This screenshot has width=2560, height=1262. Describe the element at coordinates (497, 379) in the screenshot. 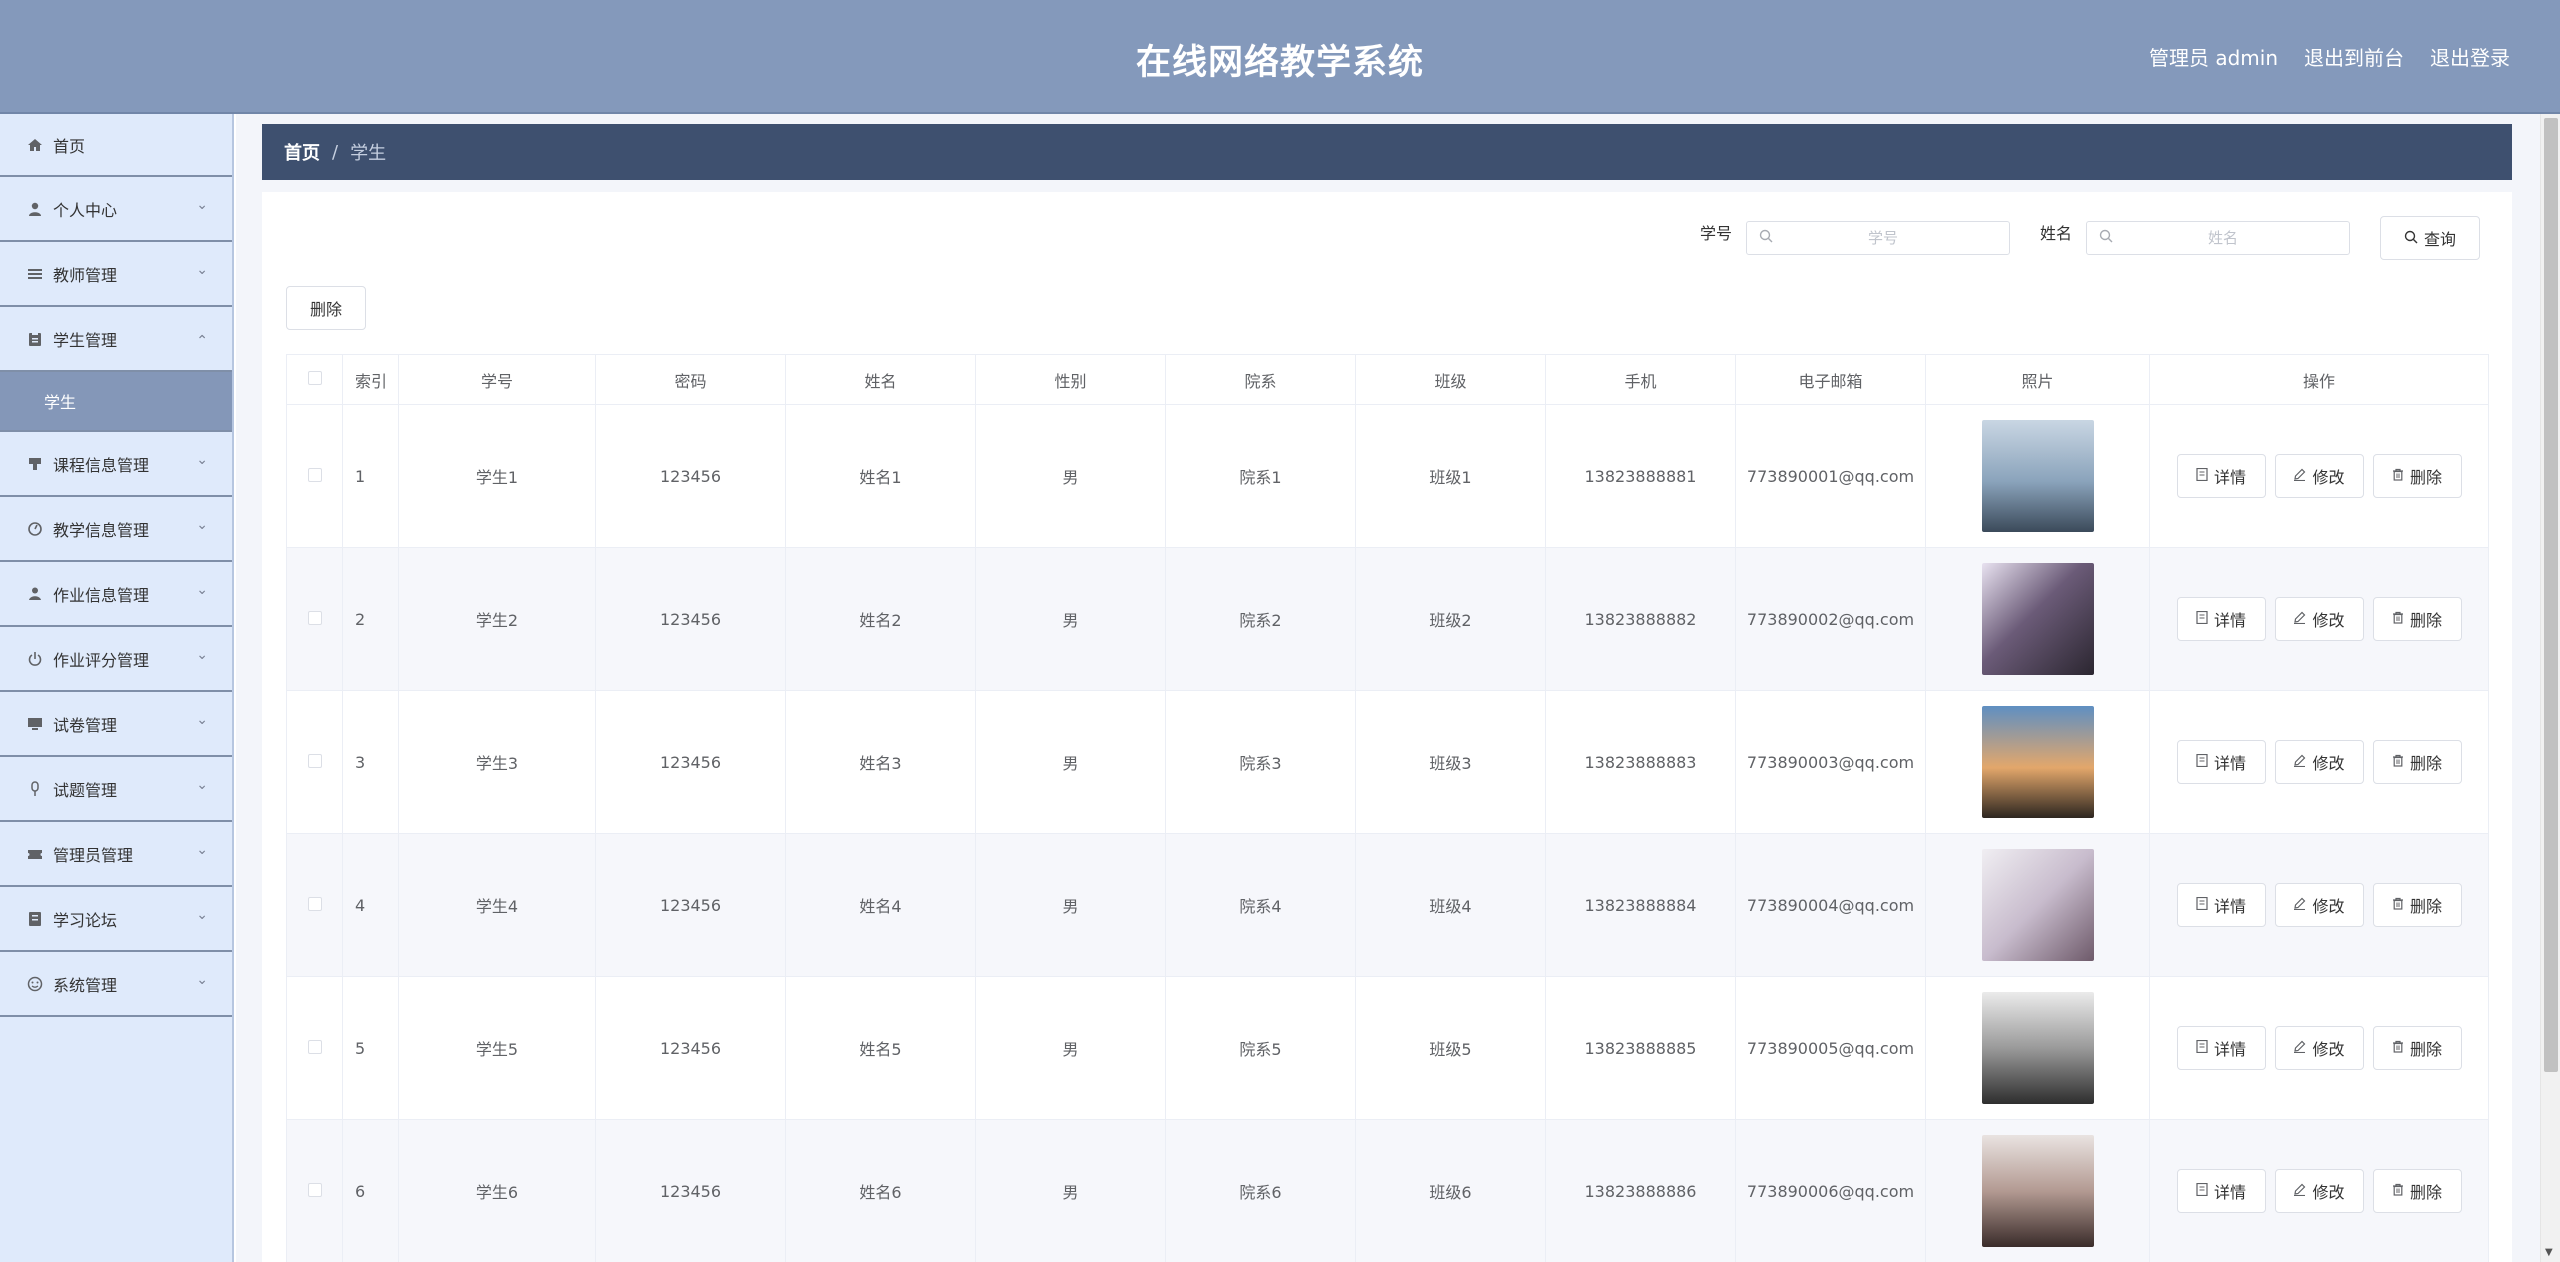

I see `column-header: 学号` at that location.